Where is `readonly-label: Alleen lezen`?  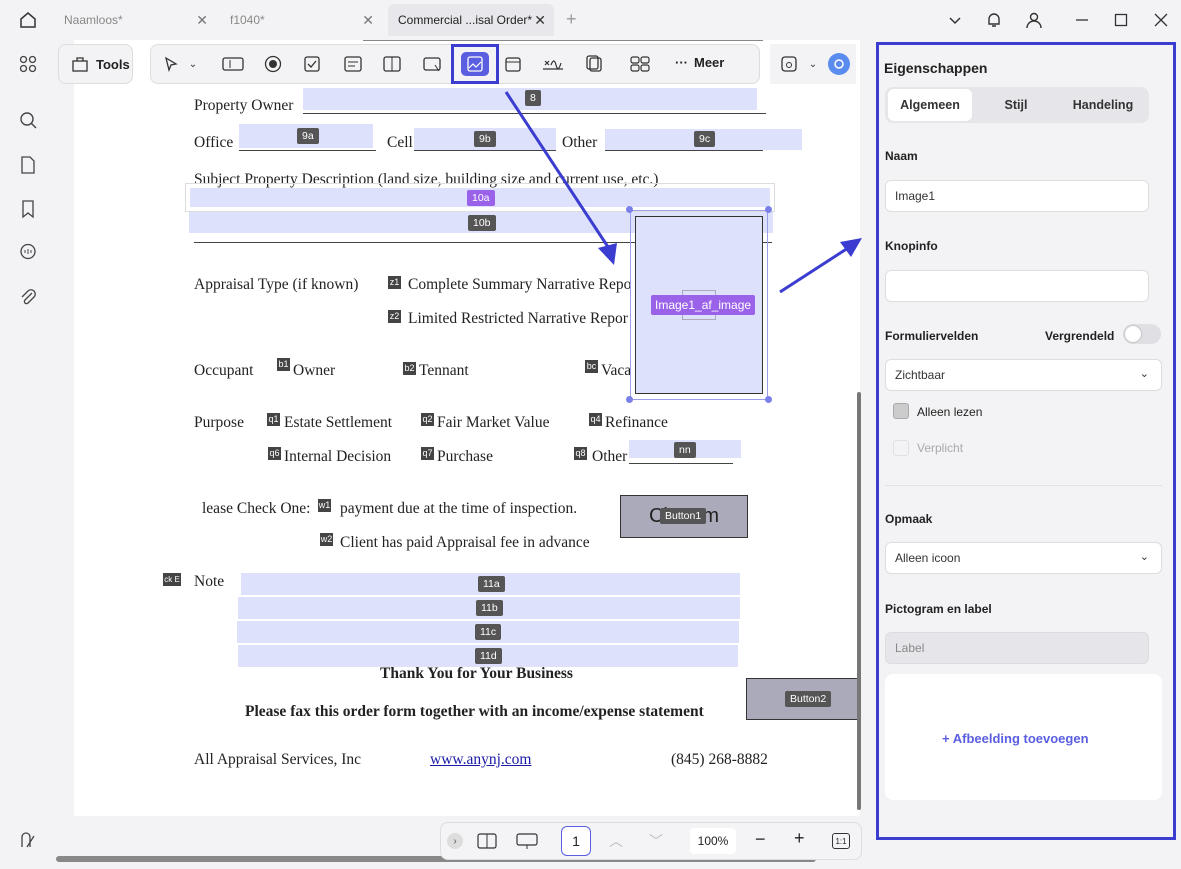 readonly-label: Alleen lezen is located at coordinates (950, 412).